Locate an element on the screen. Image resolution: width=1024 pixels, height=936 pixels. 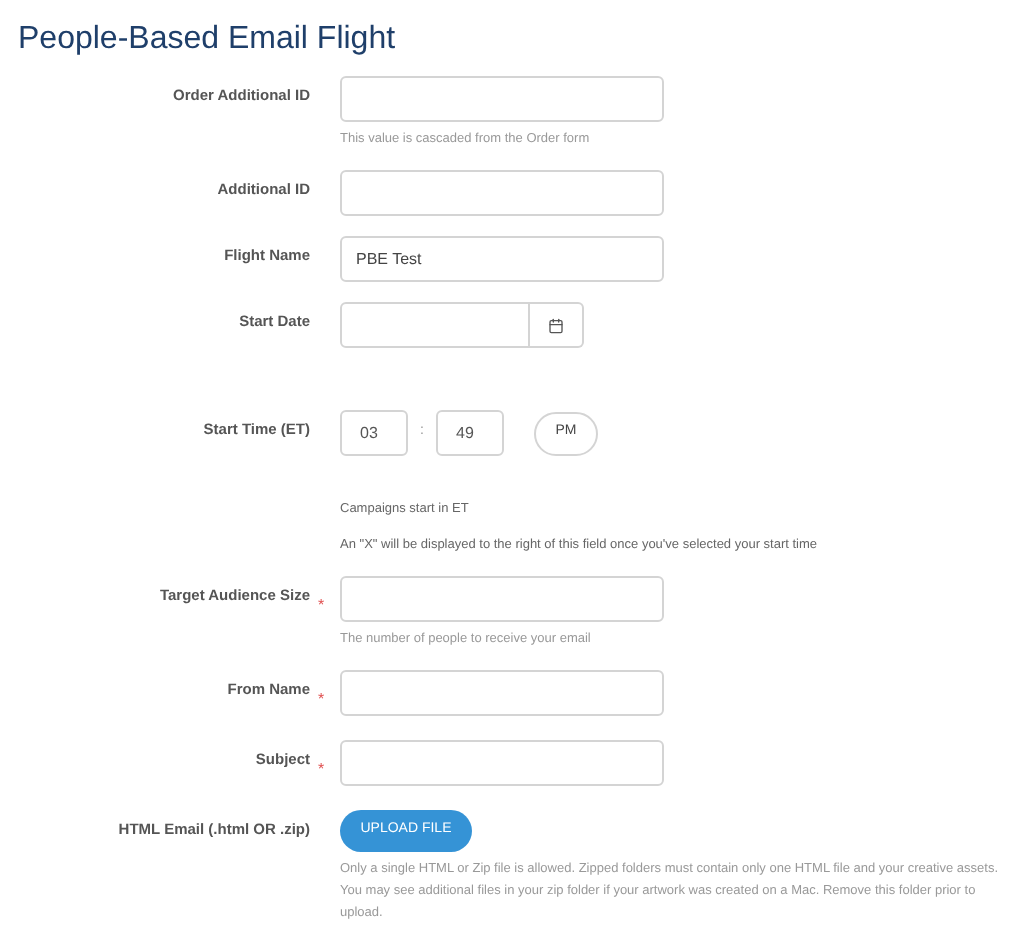
text-field: PBE Test is located at coordinates (502, 259).